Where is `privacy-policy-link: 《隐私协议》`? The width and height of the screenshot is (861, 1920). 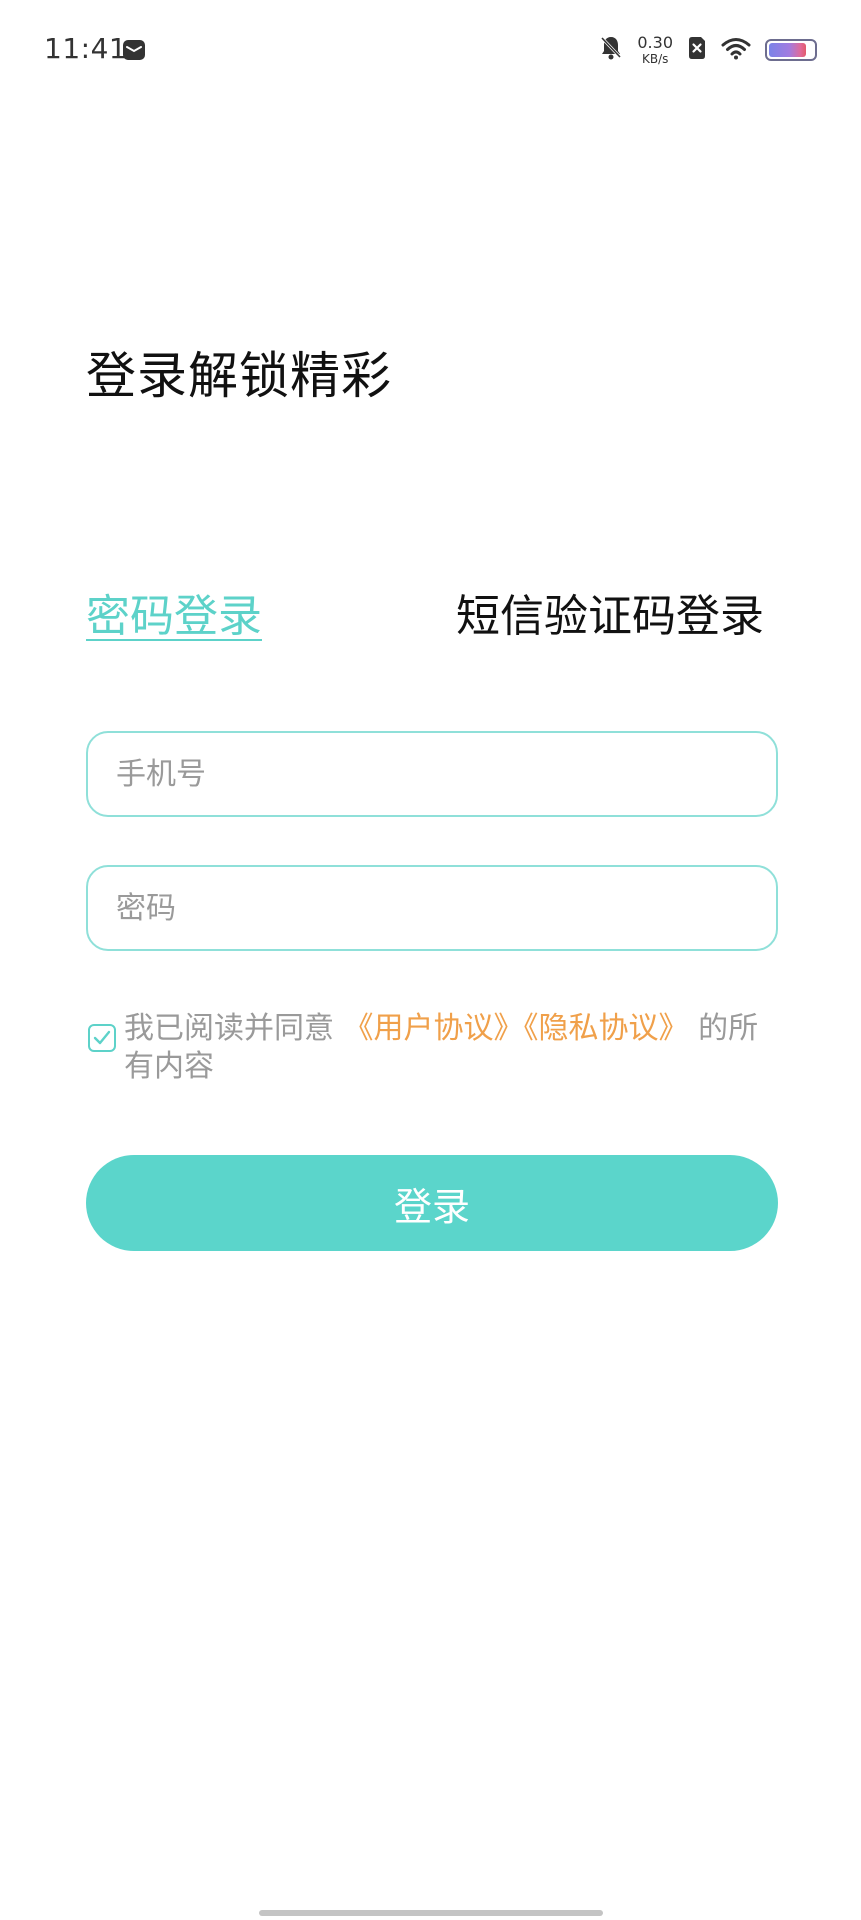 privacy-policy-link: 《隐私协议》 is located at coordinates (606, 1028).